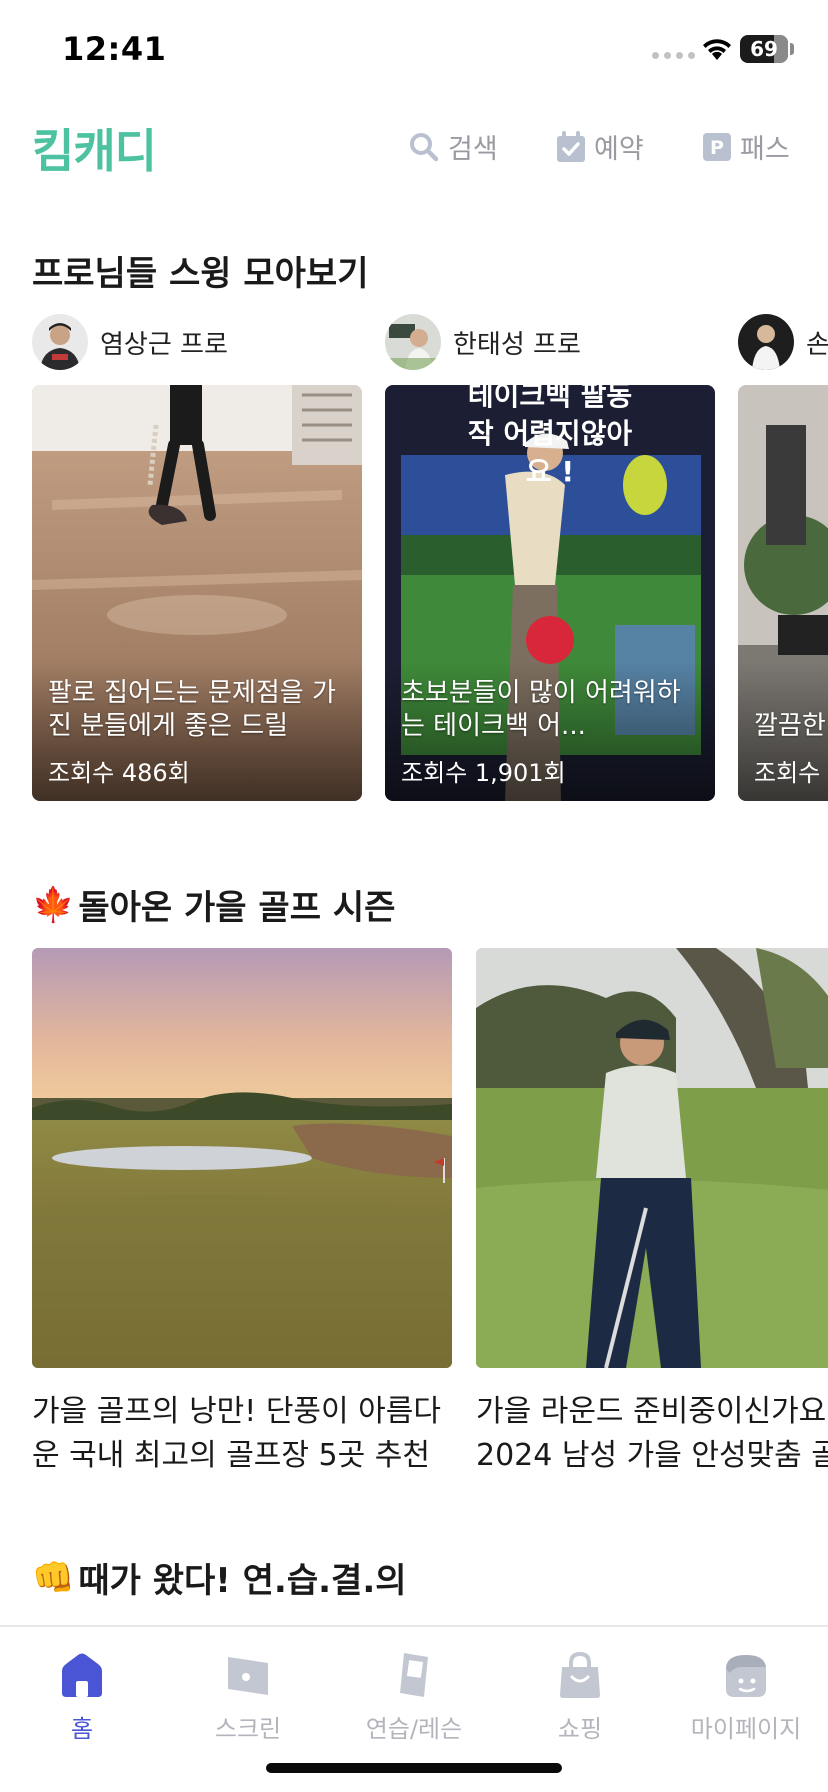 Image resolution: width=828 pixels, height=1792 pixels. I want to click on video-views-1: 조회수 486회, so click(119, 773).